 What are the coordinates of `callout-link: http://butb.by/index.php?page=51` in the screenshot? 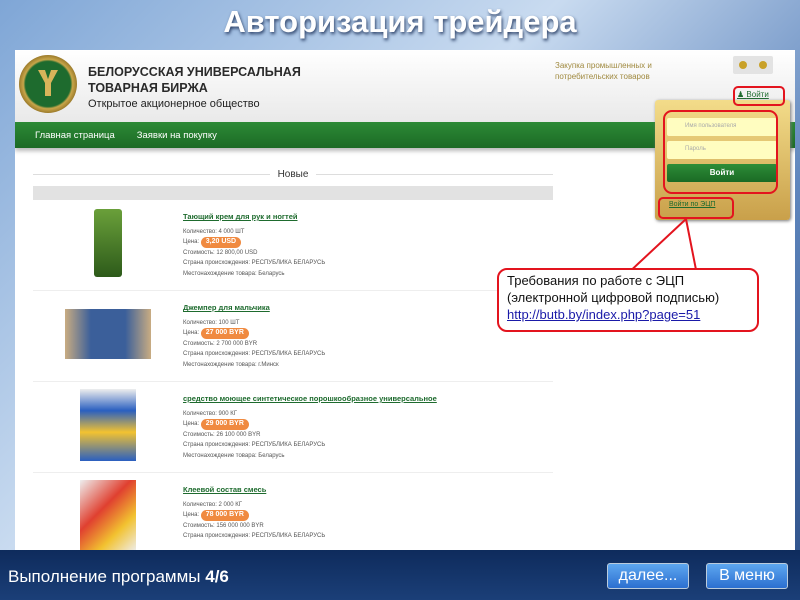 It's located at (603, 314).